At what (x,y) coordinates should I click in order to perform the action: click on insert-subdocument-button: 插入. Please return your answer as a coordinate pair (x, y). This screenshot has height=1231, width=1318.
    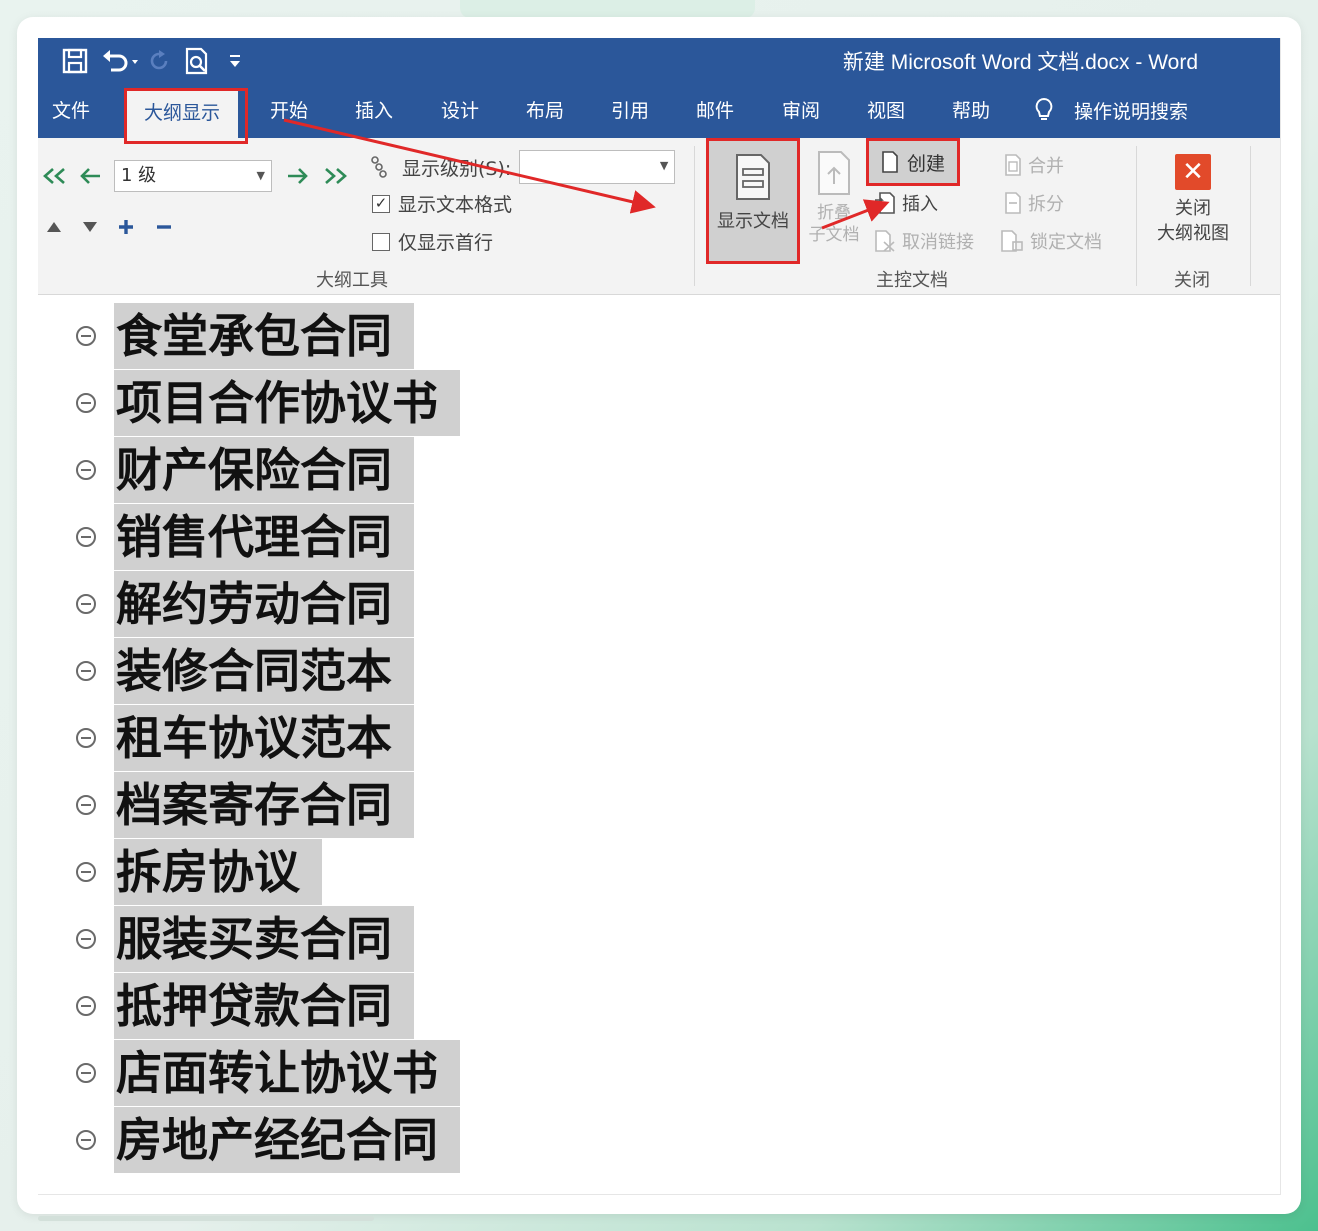
    Looking at the image, I should click on (906, 203).